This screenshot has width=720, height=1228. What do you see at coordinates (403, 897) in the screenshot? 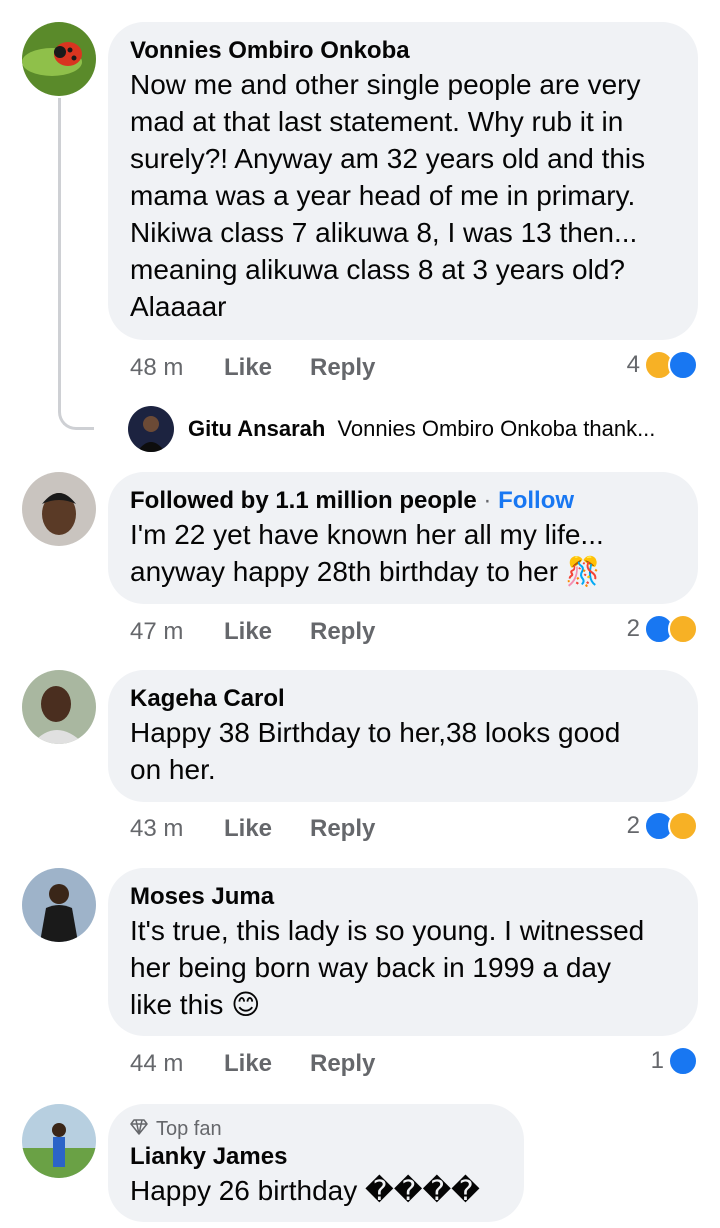
I see `comment-author: Moses Juma` at bounding box center [403, 897].